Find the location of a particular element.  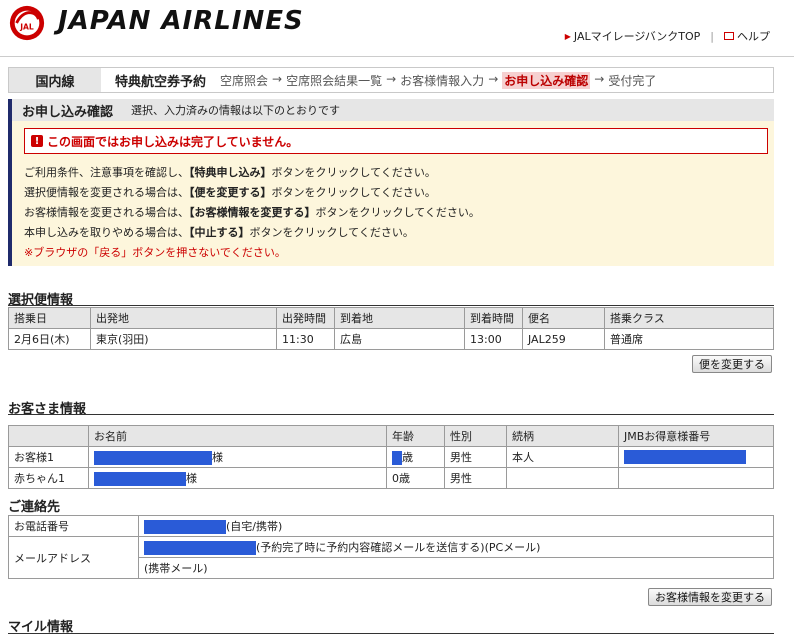

arrival-time: 13:00 is located at coordinates (493, 339).